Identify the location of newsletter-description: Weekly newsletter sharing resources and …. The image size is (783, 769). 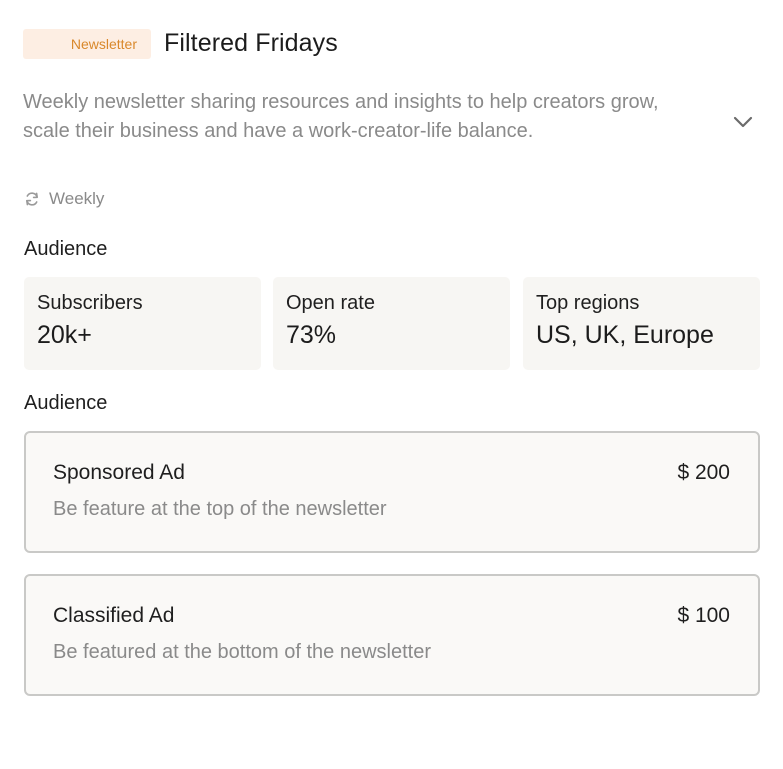
(341, 116).